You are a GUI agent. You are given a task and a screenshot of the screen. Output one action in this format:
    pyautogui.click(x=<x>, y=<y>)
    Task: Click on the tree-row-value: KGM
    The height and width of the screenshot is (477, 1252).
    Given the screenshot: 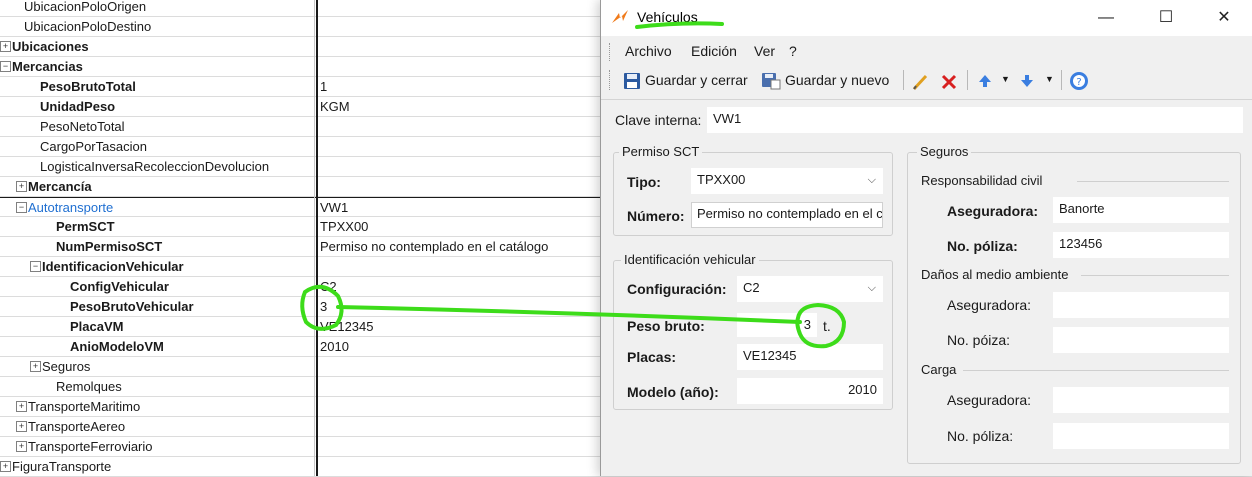 What is the action you would take?
    pyautogui.click(x=335, y=107)
    